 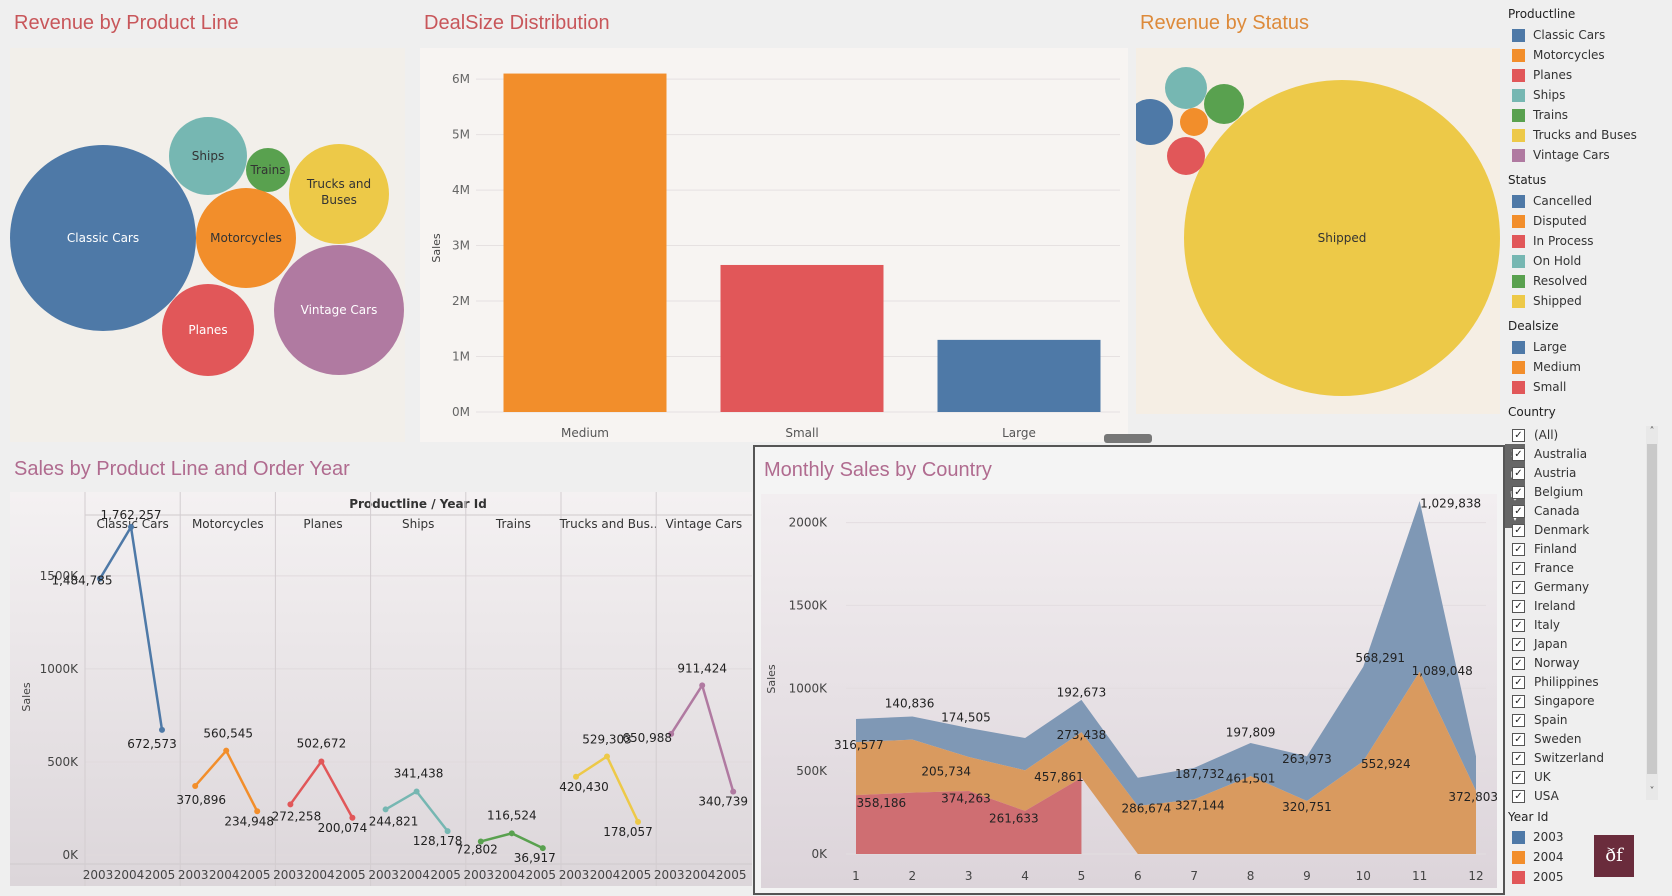 I want to click on country-filter-item: ✓ Ireland, so click(x=1544, y=606).